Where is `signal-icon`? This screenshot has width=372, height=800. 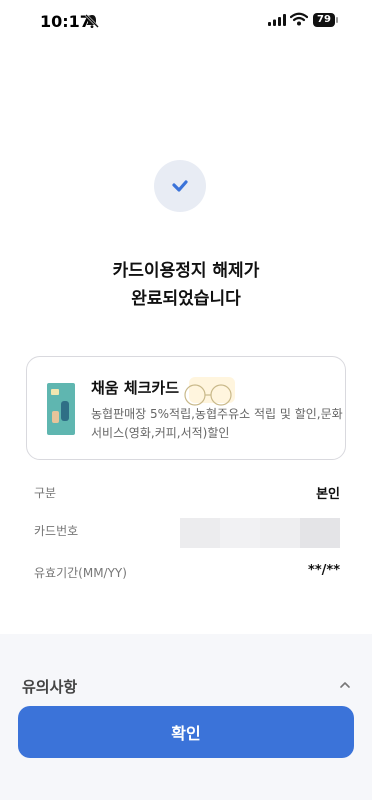
signal-icon is located at coordinates (277, 20).